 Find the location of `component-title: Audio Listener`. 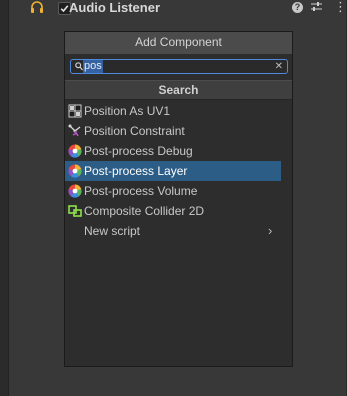

component-title: Audio Listener is located at coordinates (115, 7).